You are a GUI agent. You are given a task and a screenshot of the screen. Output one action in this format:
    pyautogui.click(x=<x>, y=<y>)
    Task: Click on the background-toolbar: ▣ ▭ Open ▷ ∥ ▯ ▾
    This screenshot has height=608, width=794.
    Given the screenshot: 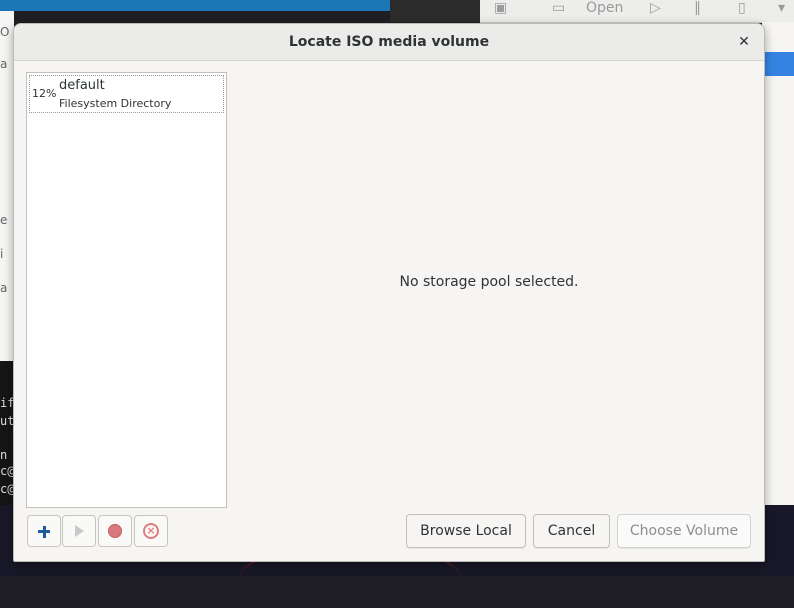 What is the action you would take?
    pyautogui.click(x=637, y=11)
    